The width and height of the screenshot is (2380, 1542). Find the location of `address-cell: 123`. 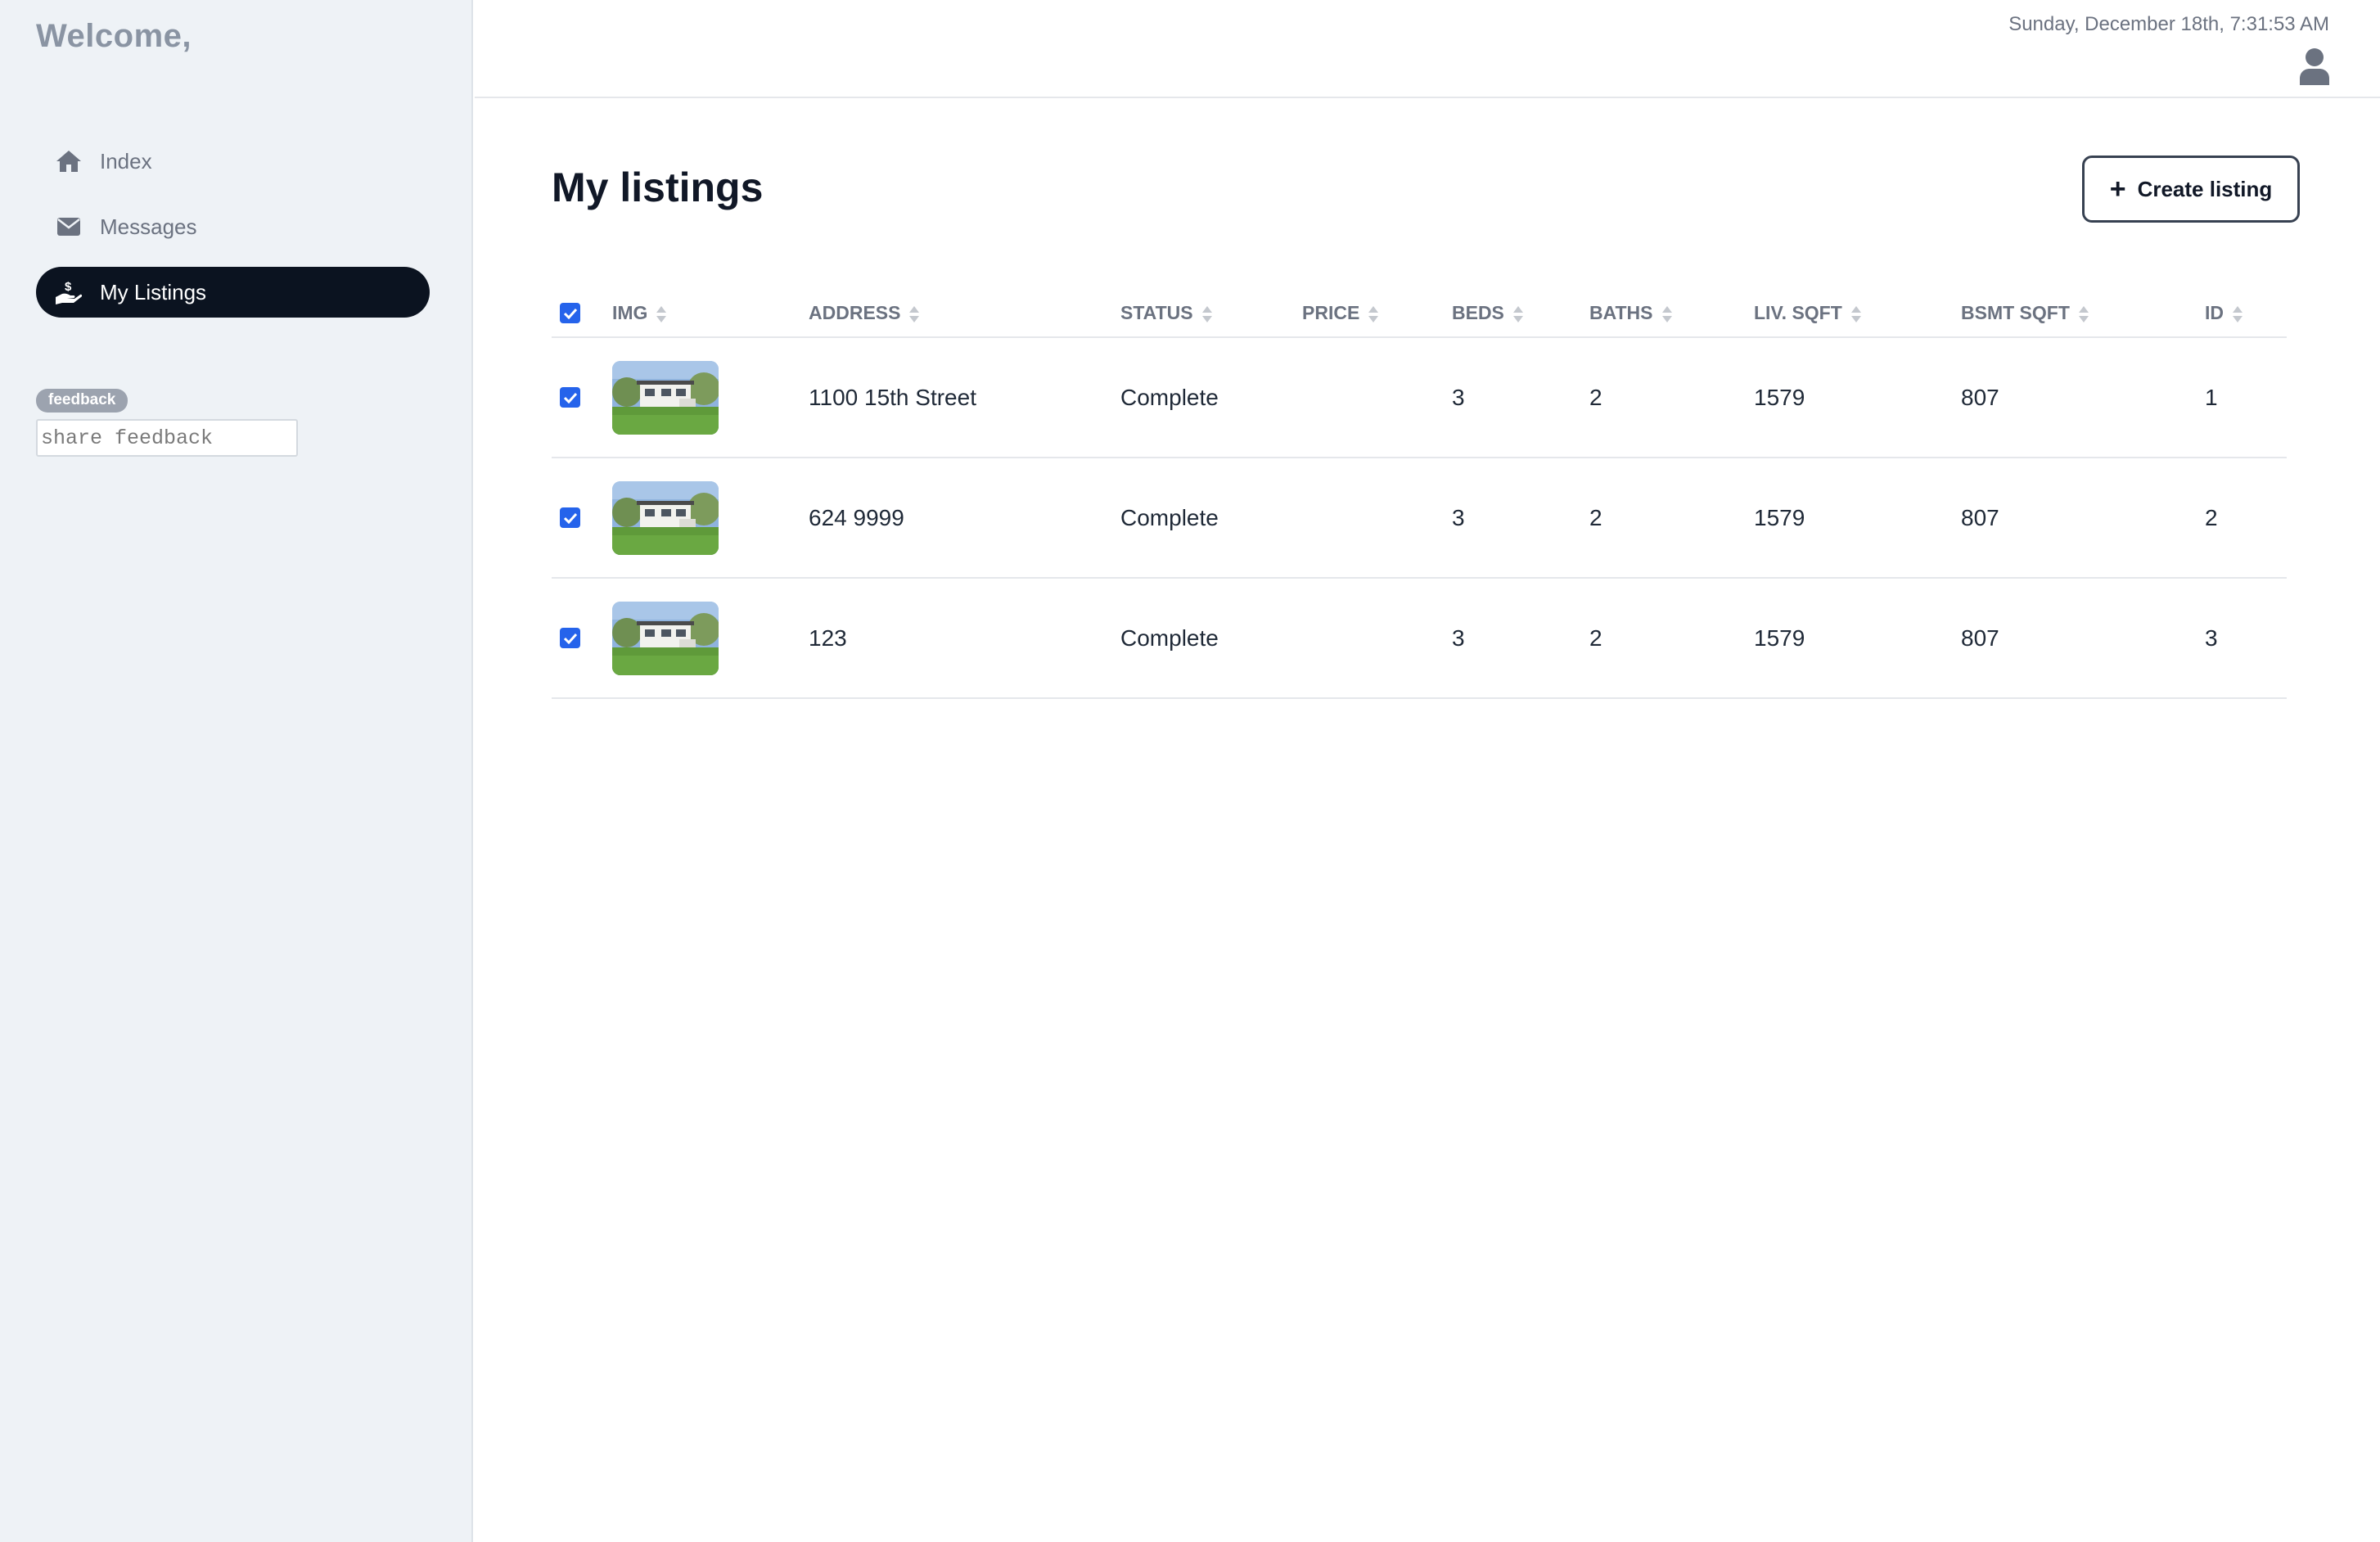

address-cell: 123 is located at coordinates (964, 639).